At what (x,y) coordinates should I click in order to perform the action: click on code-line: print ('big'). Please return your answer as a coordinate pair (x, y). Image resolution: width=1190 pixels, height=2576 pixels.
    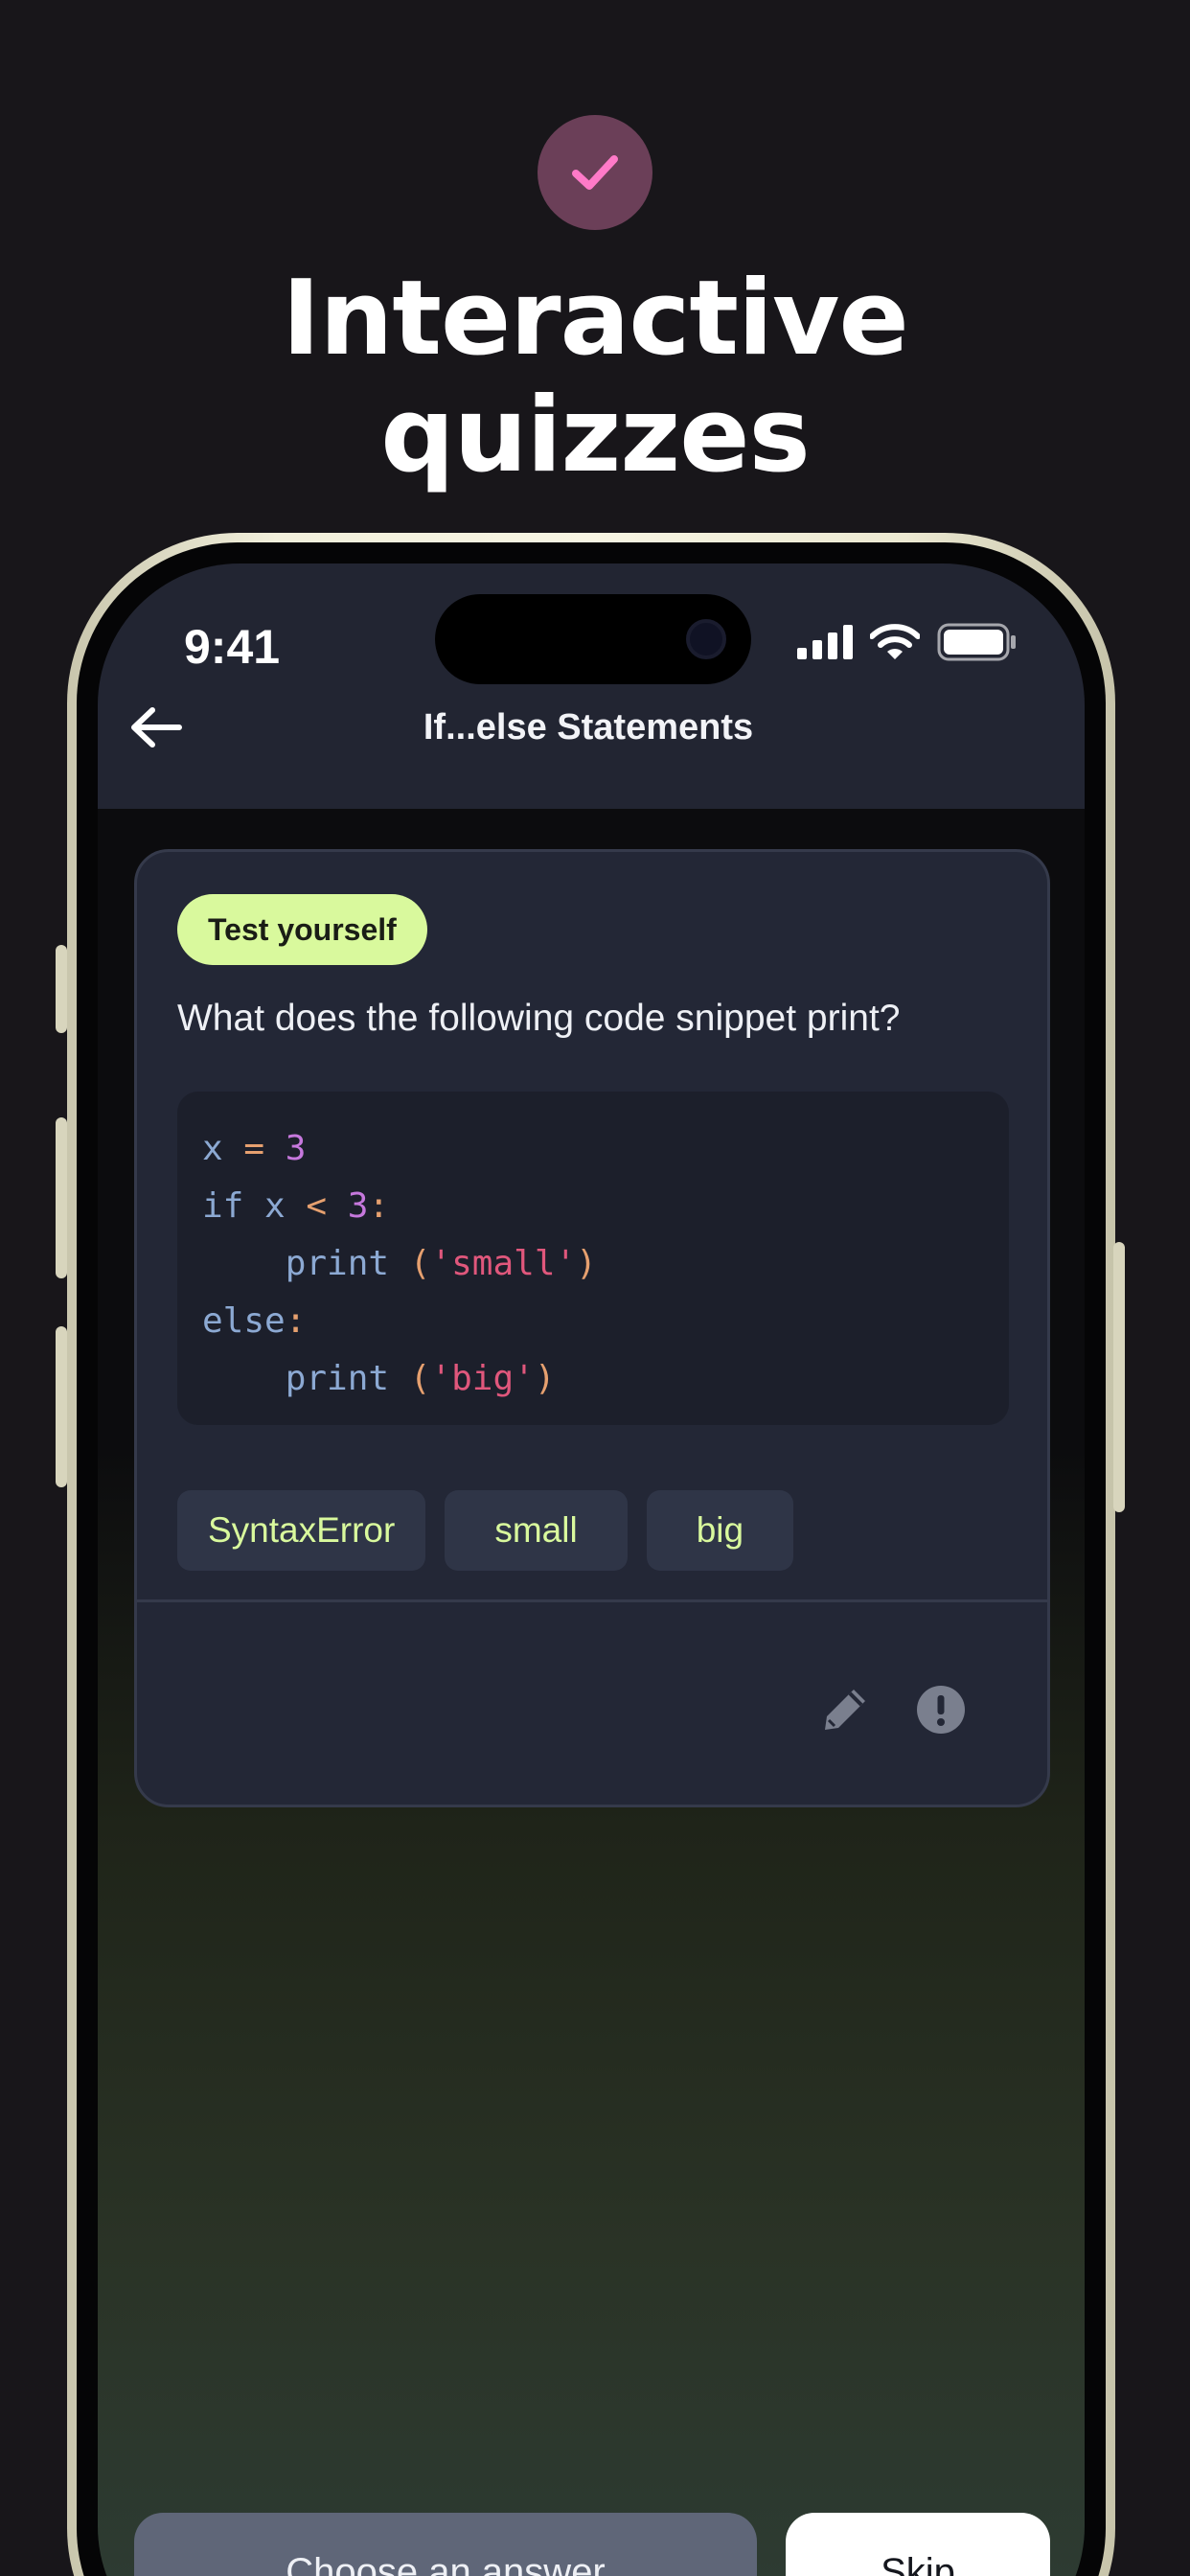
    Looking at the image, I should click on (593, 1379).